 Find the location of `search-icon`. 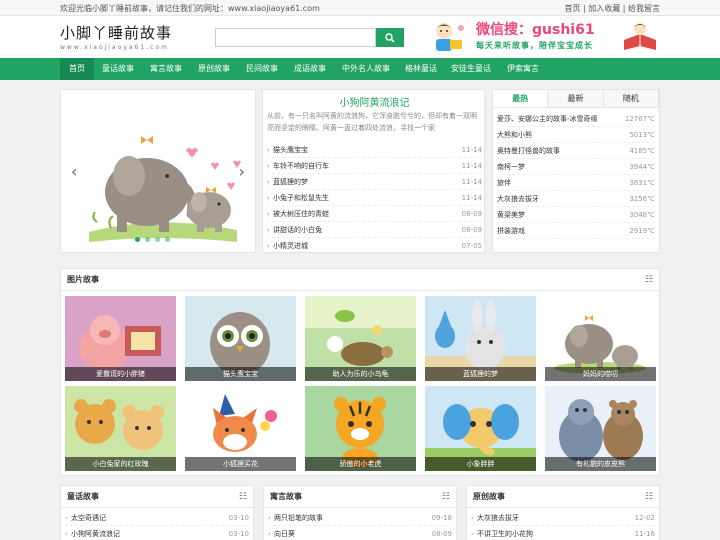

search-icon is located at coordinates (390, 37).